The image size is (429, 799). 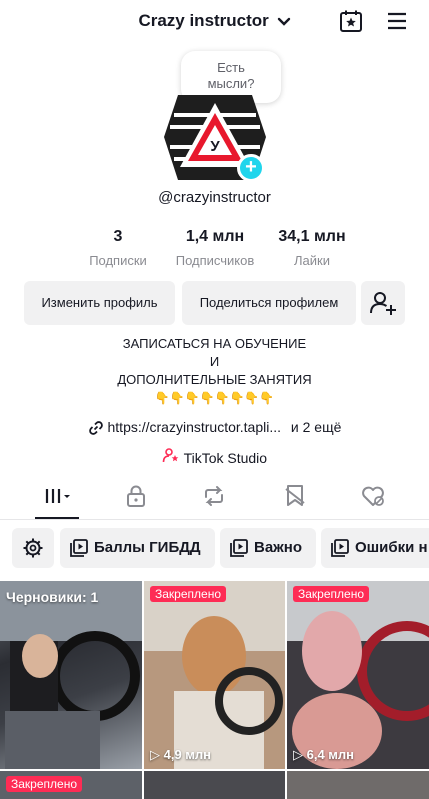 What do you see at coordinates (57, 518) in the screenshot?
I see `active-tab-indicator` at bounding box center [57, 518].